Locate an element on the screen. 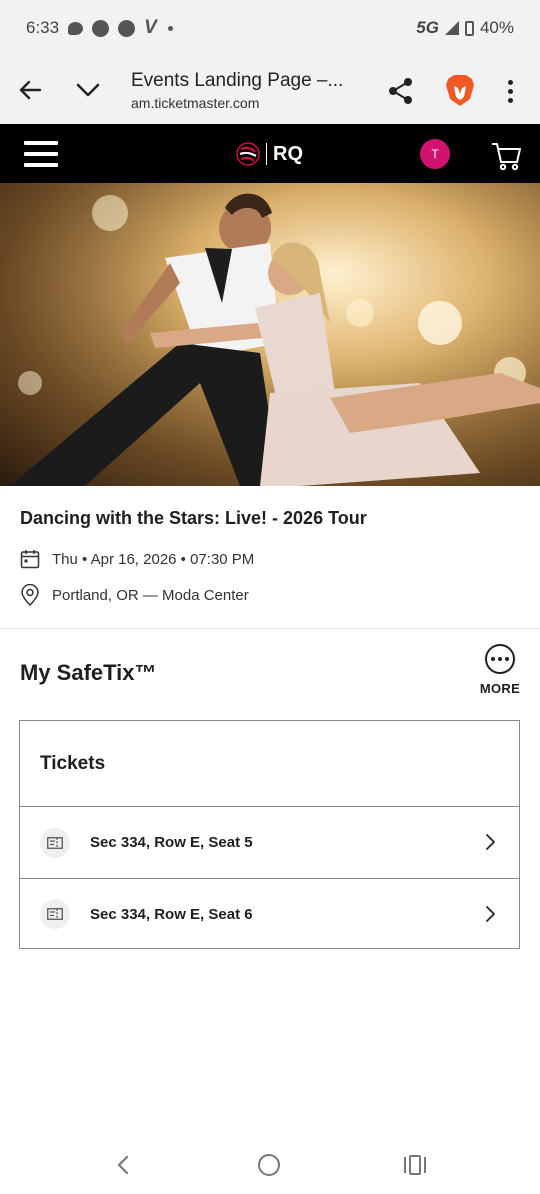  logo-text: RQ is located at coordinates (288, 153).